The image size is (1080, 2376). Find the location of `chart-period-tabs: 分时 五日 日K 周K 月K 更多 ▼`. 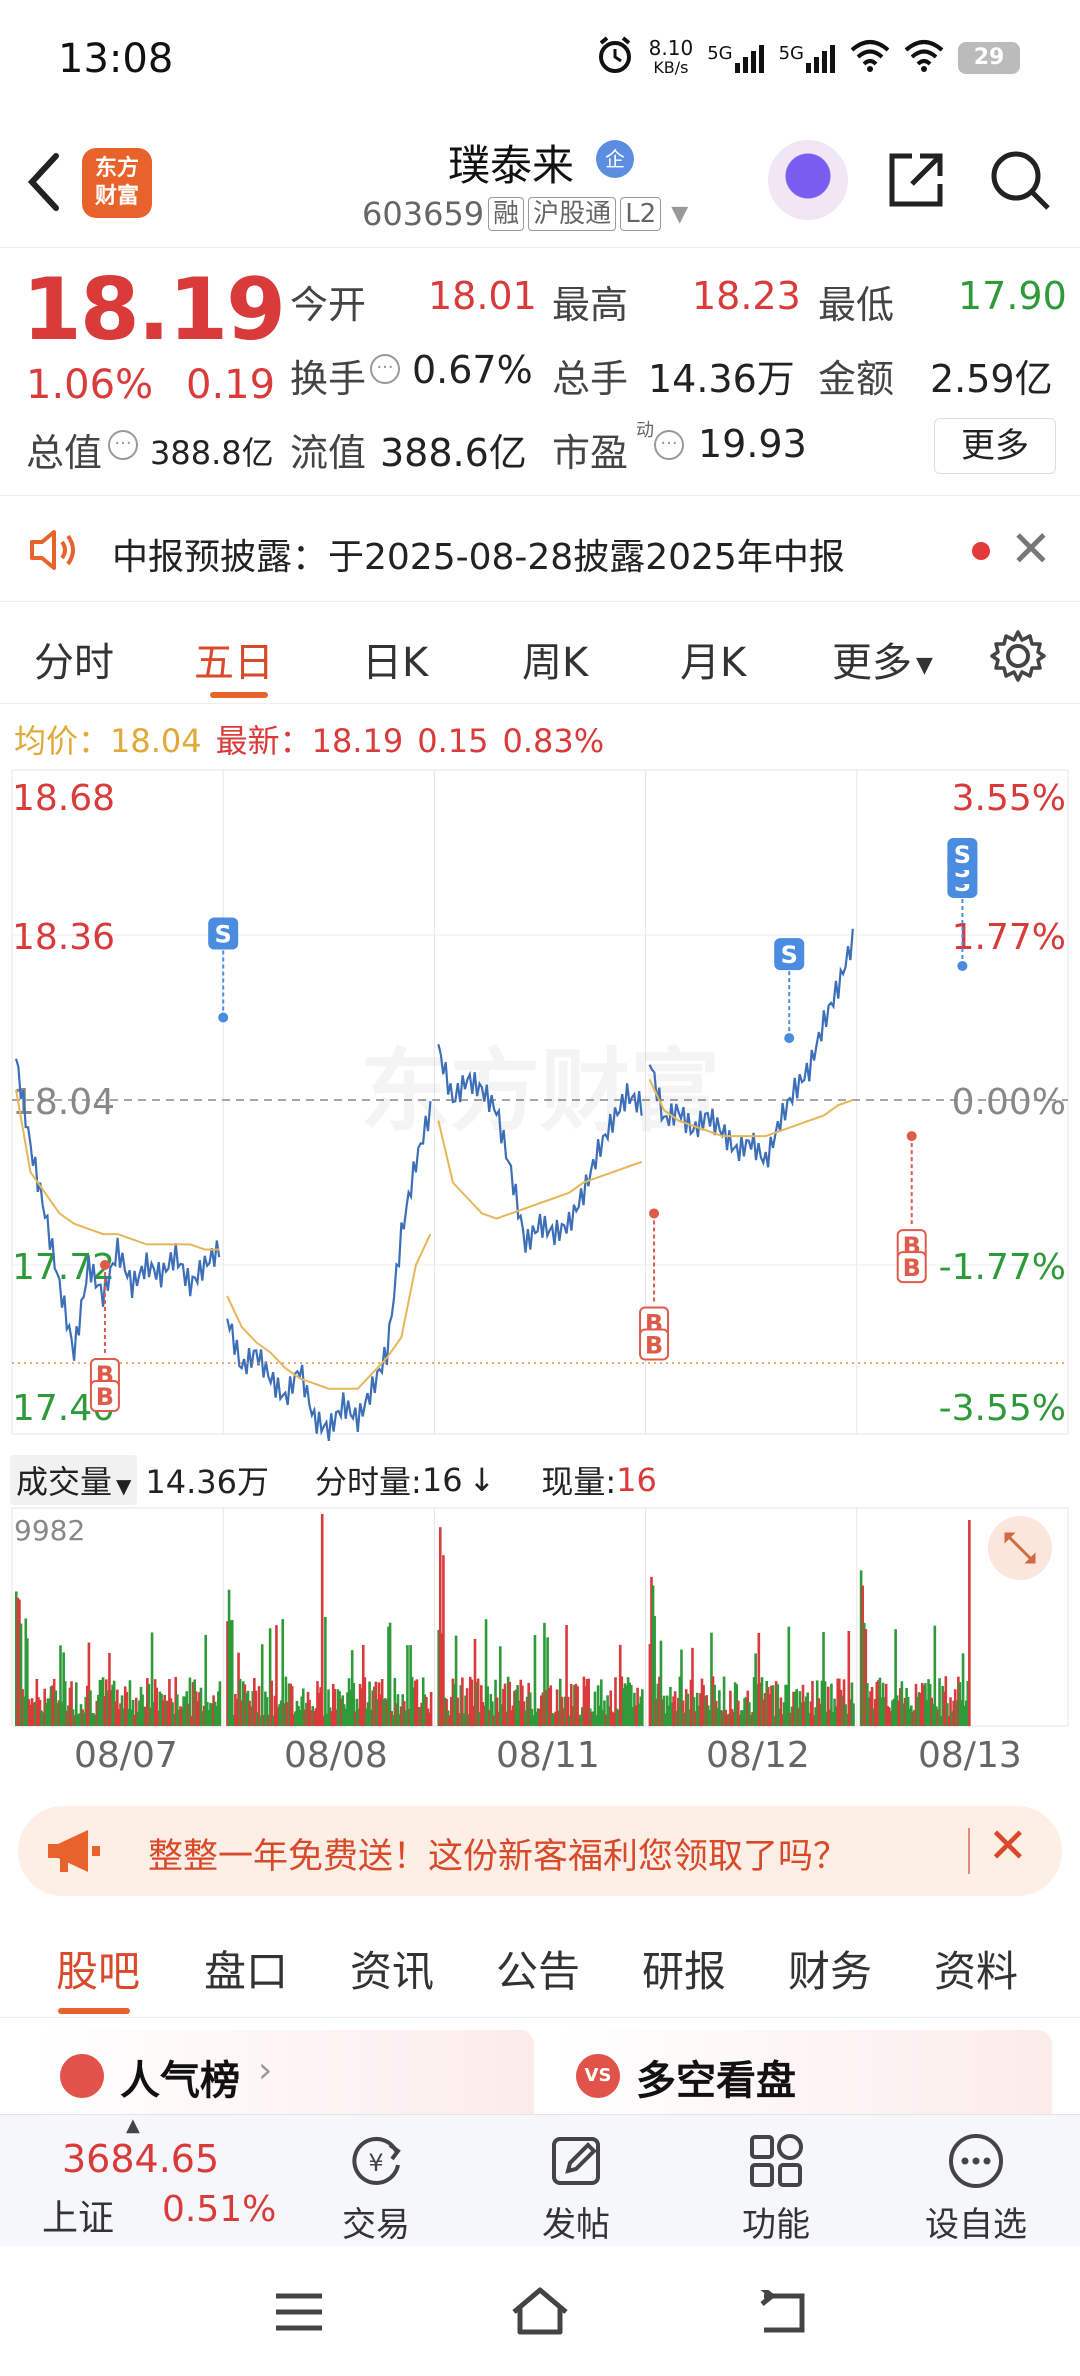

chart-period-tabs: 分时 五日 日K 周K 月K 更多 ▼ is located at coordinates (540, 654).